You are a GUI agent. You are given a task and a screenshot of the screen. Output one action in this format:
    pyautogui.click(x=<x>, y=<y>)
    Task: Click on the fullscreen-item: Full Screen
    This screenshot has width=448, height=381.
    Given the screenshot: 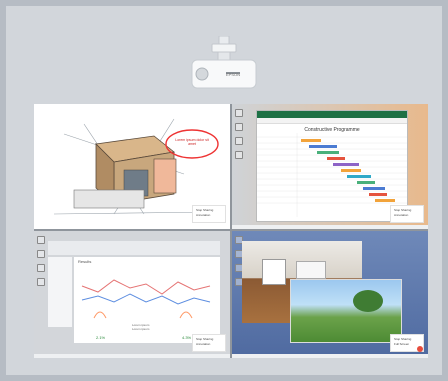 What is the action you would take?
    pyautogui.click(x=407, y=344)
    